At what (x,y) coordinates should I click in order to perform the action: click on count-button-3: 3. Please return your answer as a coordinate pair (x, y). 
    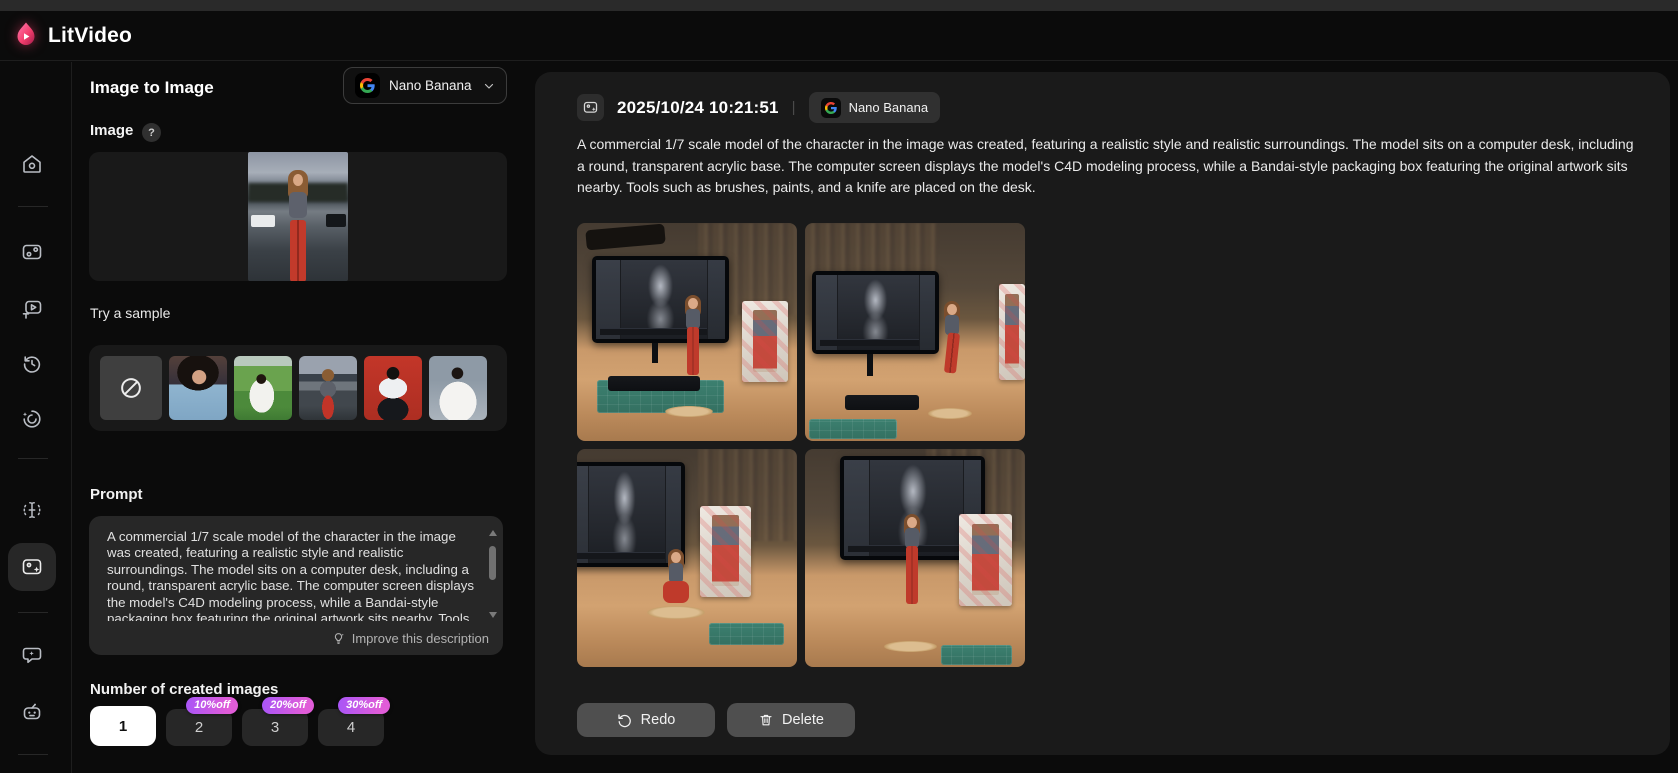
    Looking at the image, I should click on (275, 727).